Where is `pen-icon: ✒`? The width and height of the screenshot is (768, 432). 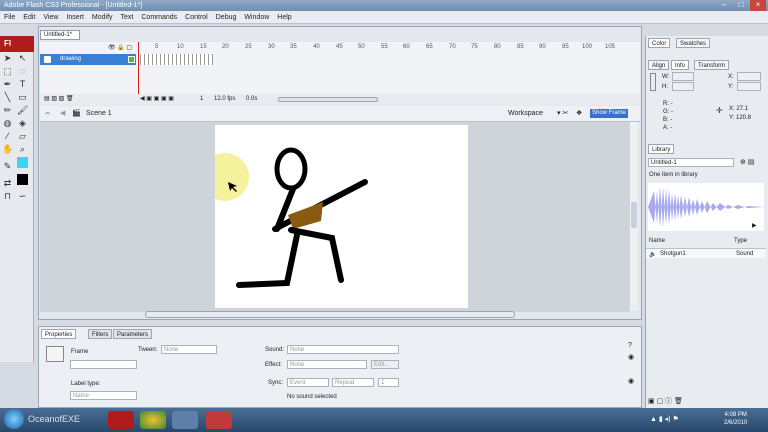
pen-icon: ✒ is located at coordinates (7, 84).